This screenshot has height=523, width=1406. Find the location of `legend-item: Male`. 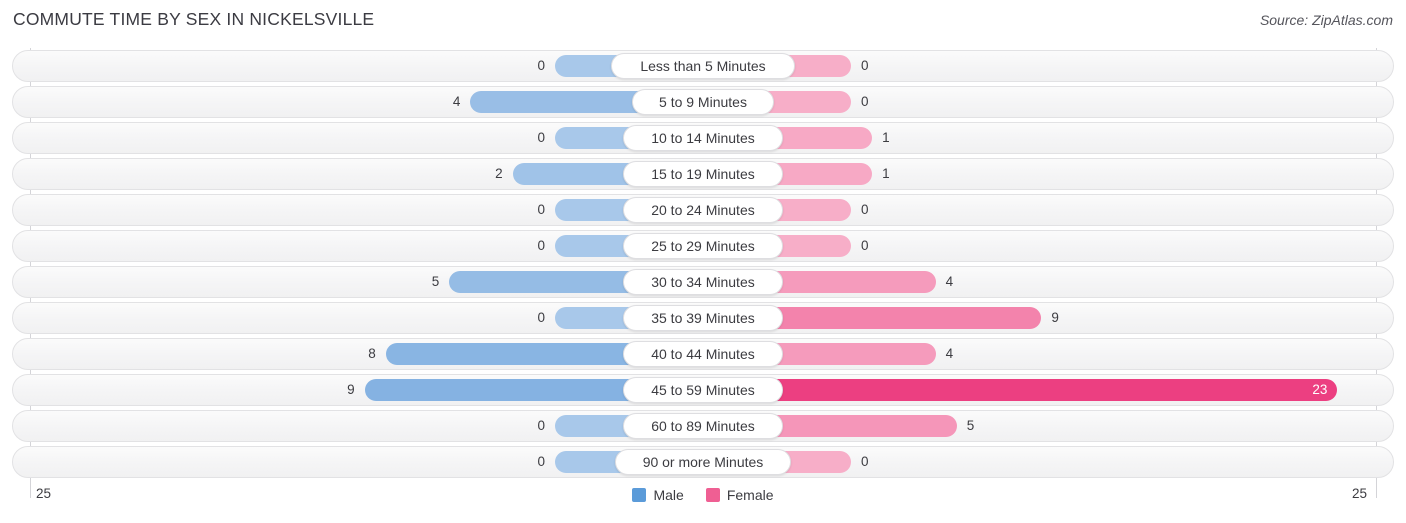

legend-item: Male is located at coordinates (658, 495).